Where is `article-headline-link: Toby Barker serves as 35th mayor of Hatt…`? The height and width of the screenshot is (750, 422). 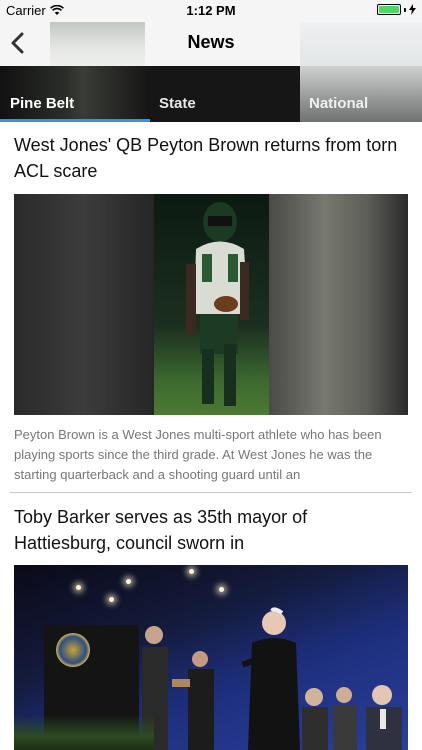 article-headline-link: Toby Barker serves as 35th mayor of Hatt… is located at coordinates (211, 530).